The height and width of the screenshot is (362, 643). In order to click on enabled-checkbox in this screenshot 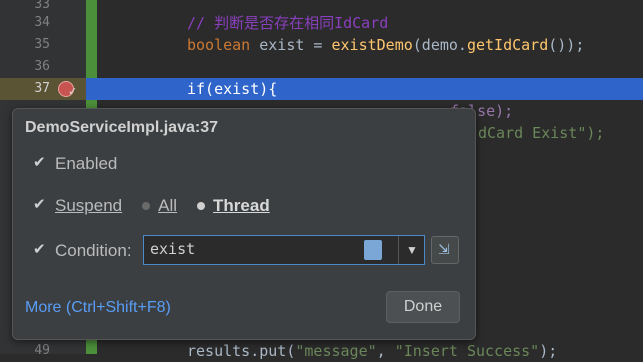, I will do `click(40, 162)`.